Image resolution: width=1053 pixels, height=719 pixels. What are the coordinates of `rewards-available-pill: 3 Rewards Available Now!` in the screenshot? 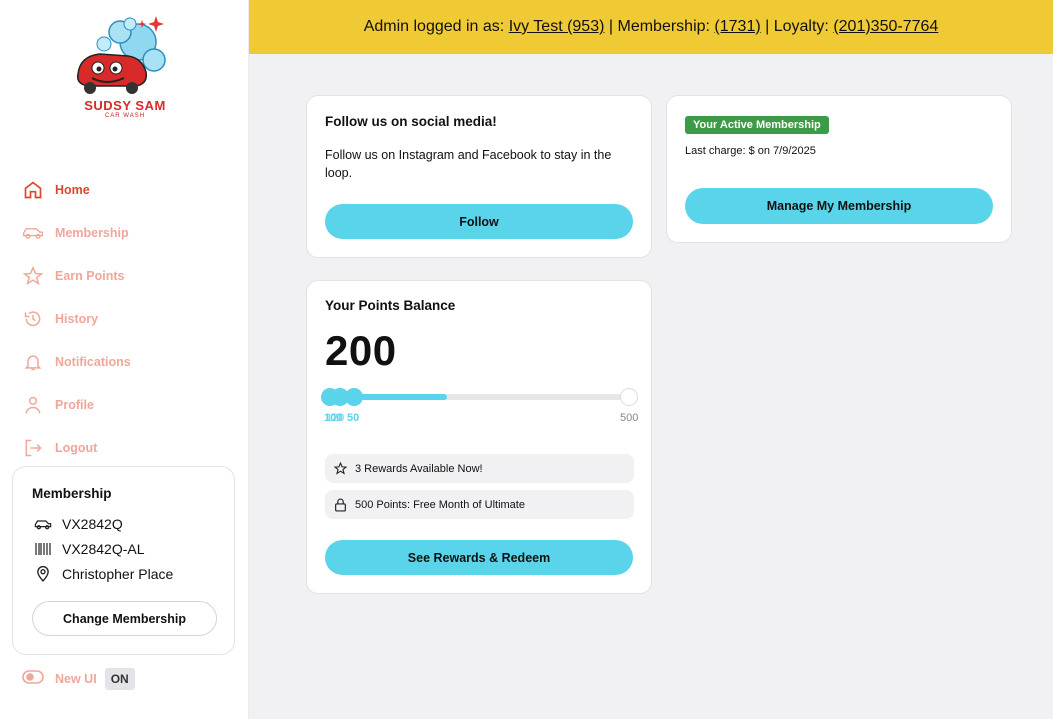 It's located at (479, 468).